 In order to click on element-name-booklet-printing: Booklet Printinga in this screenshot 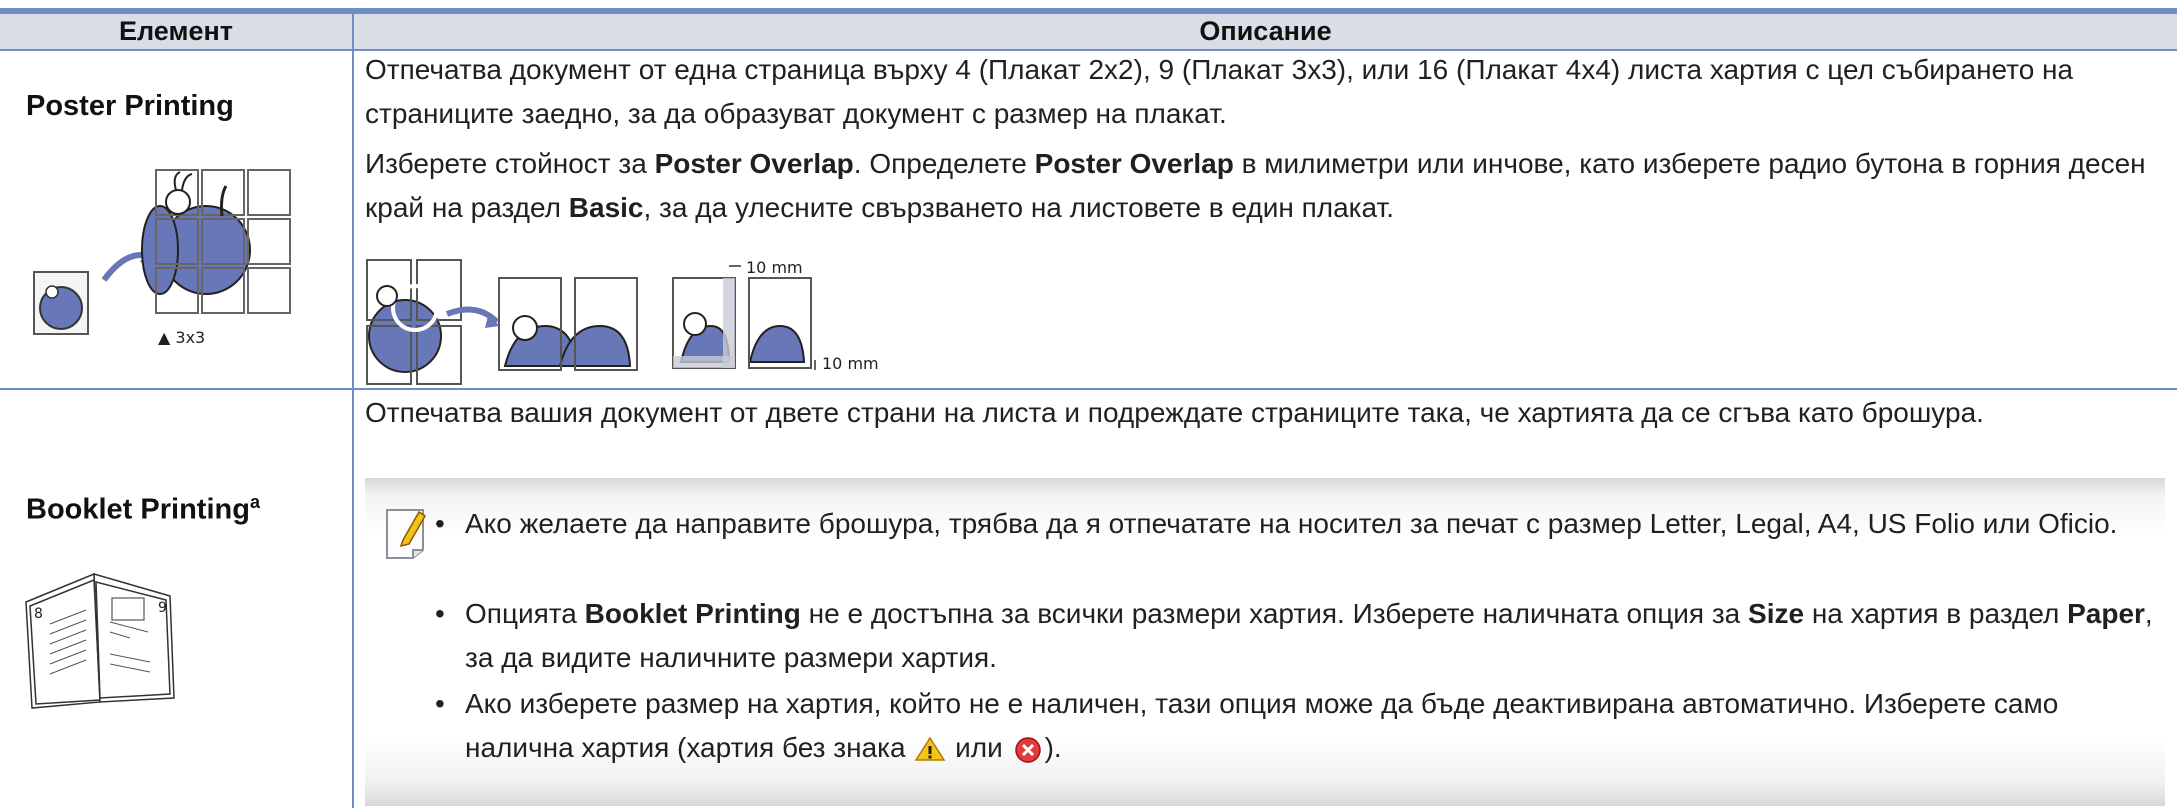, I will do `click(143, 509)`.